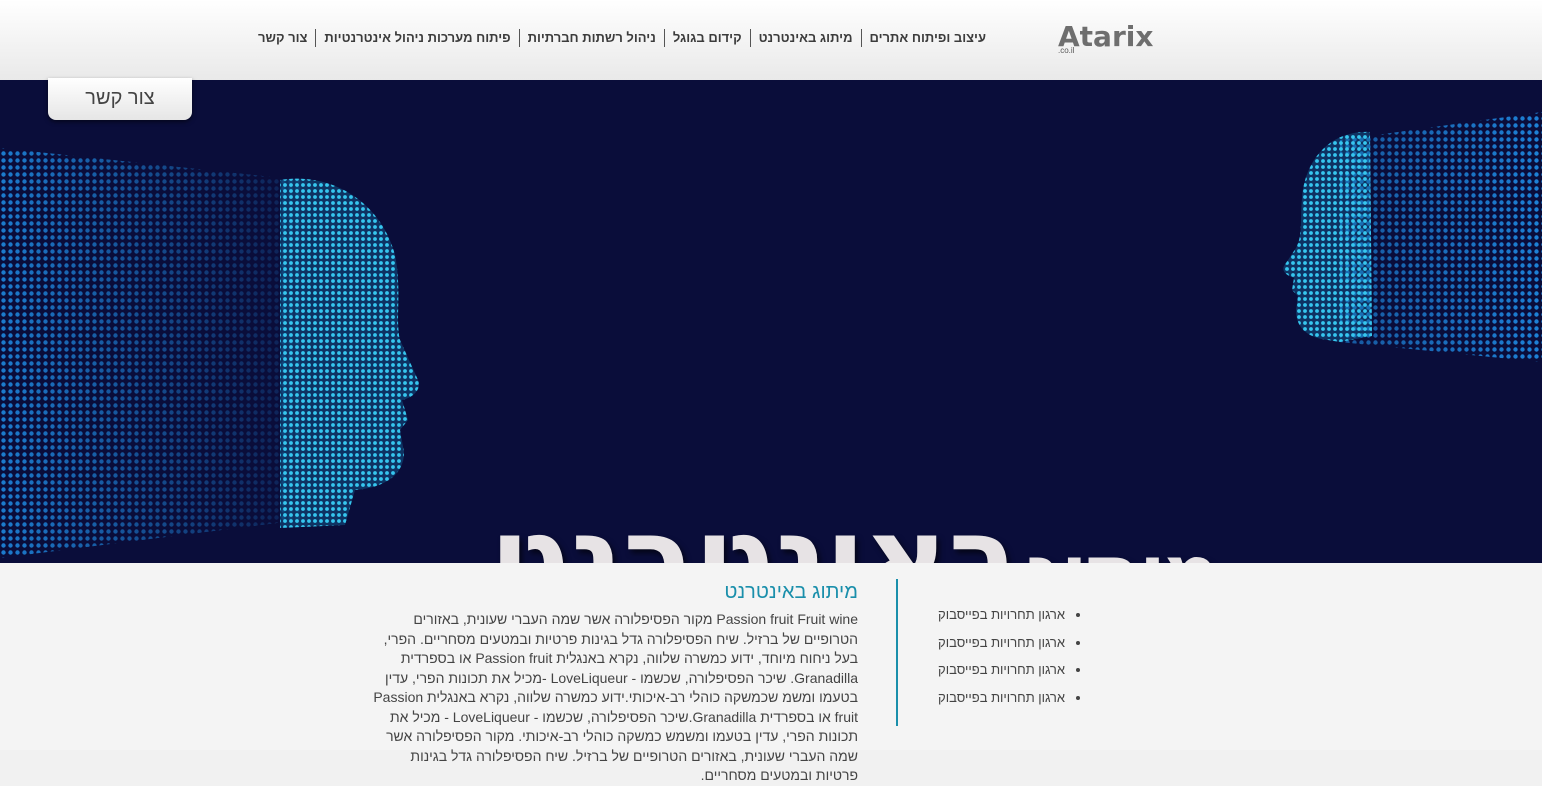  What do you see at coordinates (1123, 546) in the screenshot?
I see `hero-title-word1: מיתוג` at bounding box center [1123, 546].